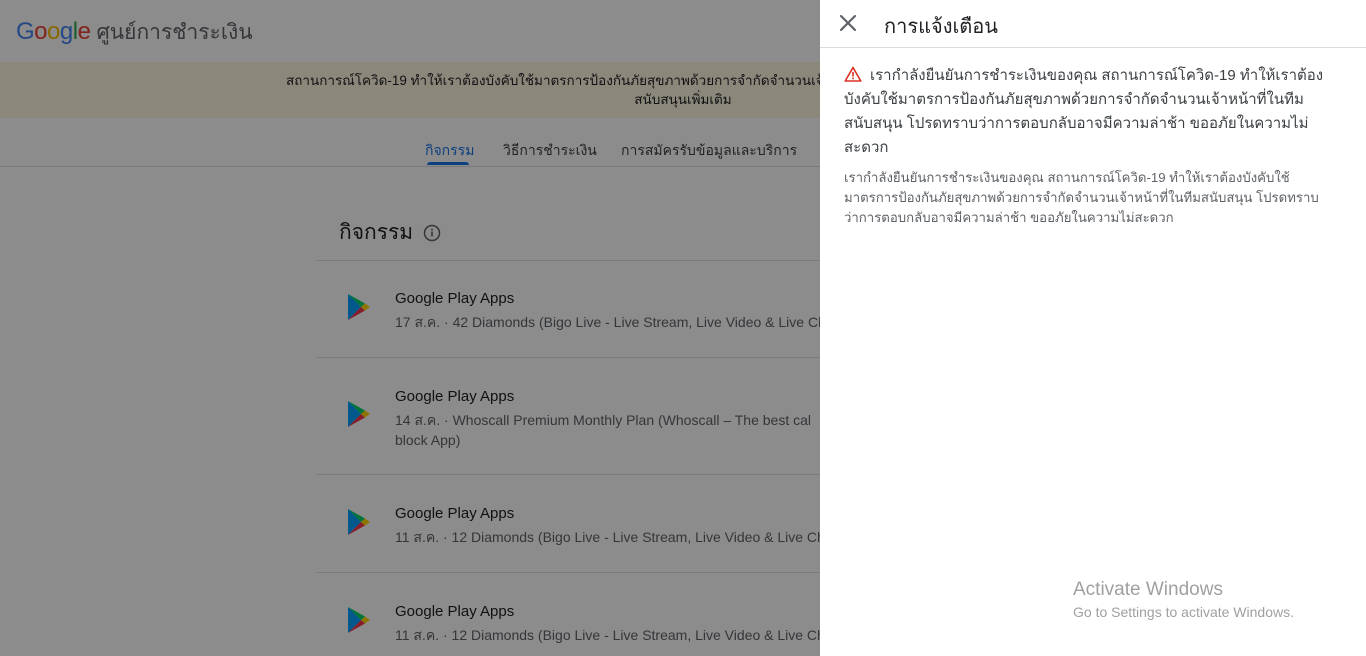 This screenshot has width=1366, height=656. What do you see at coordinates (853, 74) in the screenshot?
I see `warning-icon` at bounding box center [853, 74].